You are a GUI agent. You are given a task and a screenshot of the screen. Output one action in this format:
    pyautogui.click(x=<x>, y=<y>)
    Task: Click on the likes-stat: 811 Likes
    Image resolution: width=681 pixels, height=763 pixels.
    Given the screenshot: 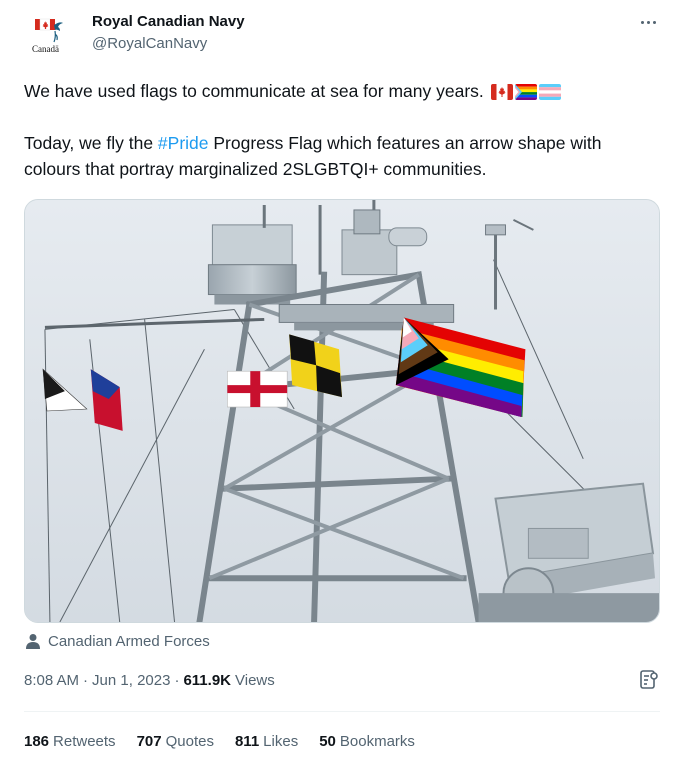 What is the action you would take?
    pyautogui.click(x=266, y=741)
    